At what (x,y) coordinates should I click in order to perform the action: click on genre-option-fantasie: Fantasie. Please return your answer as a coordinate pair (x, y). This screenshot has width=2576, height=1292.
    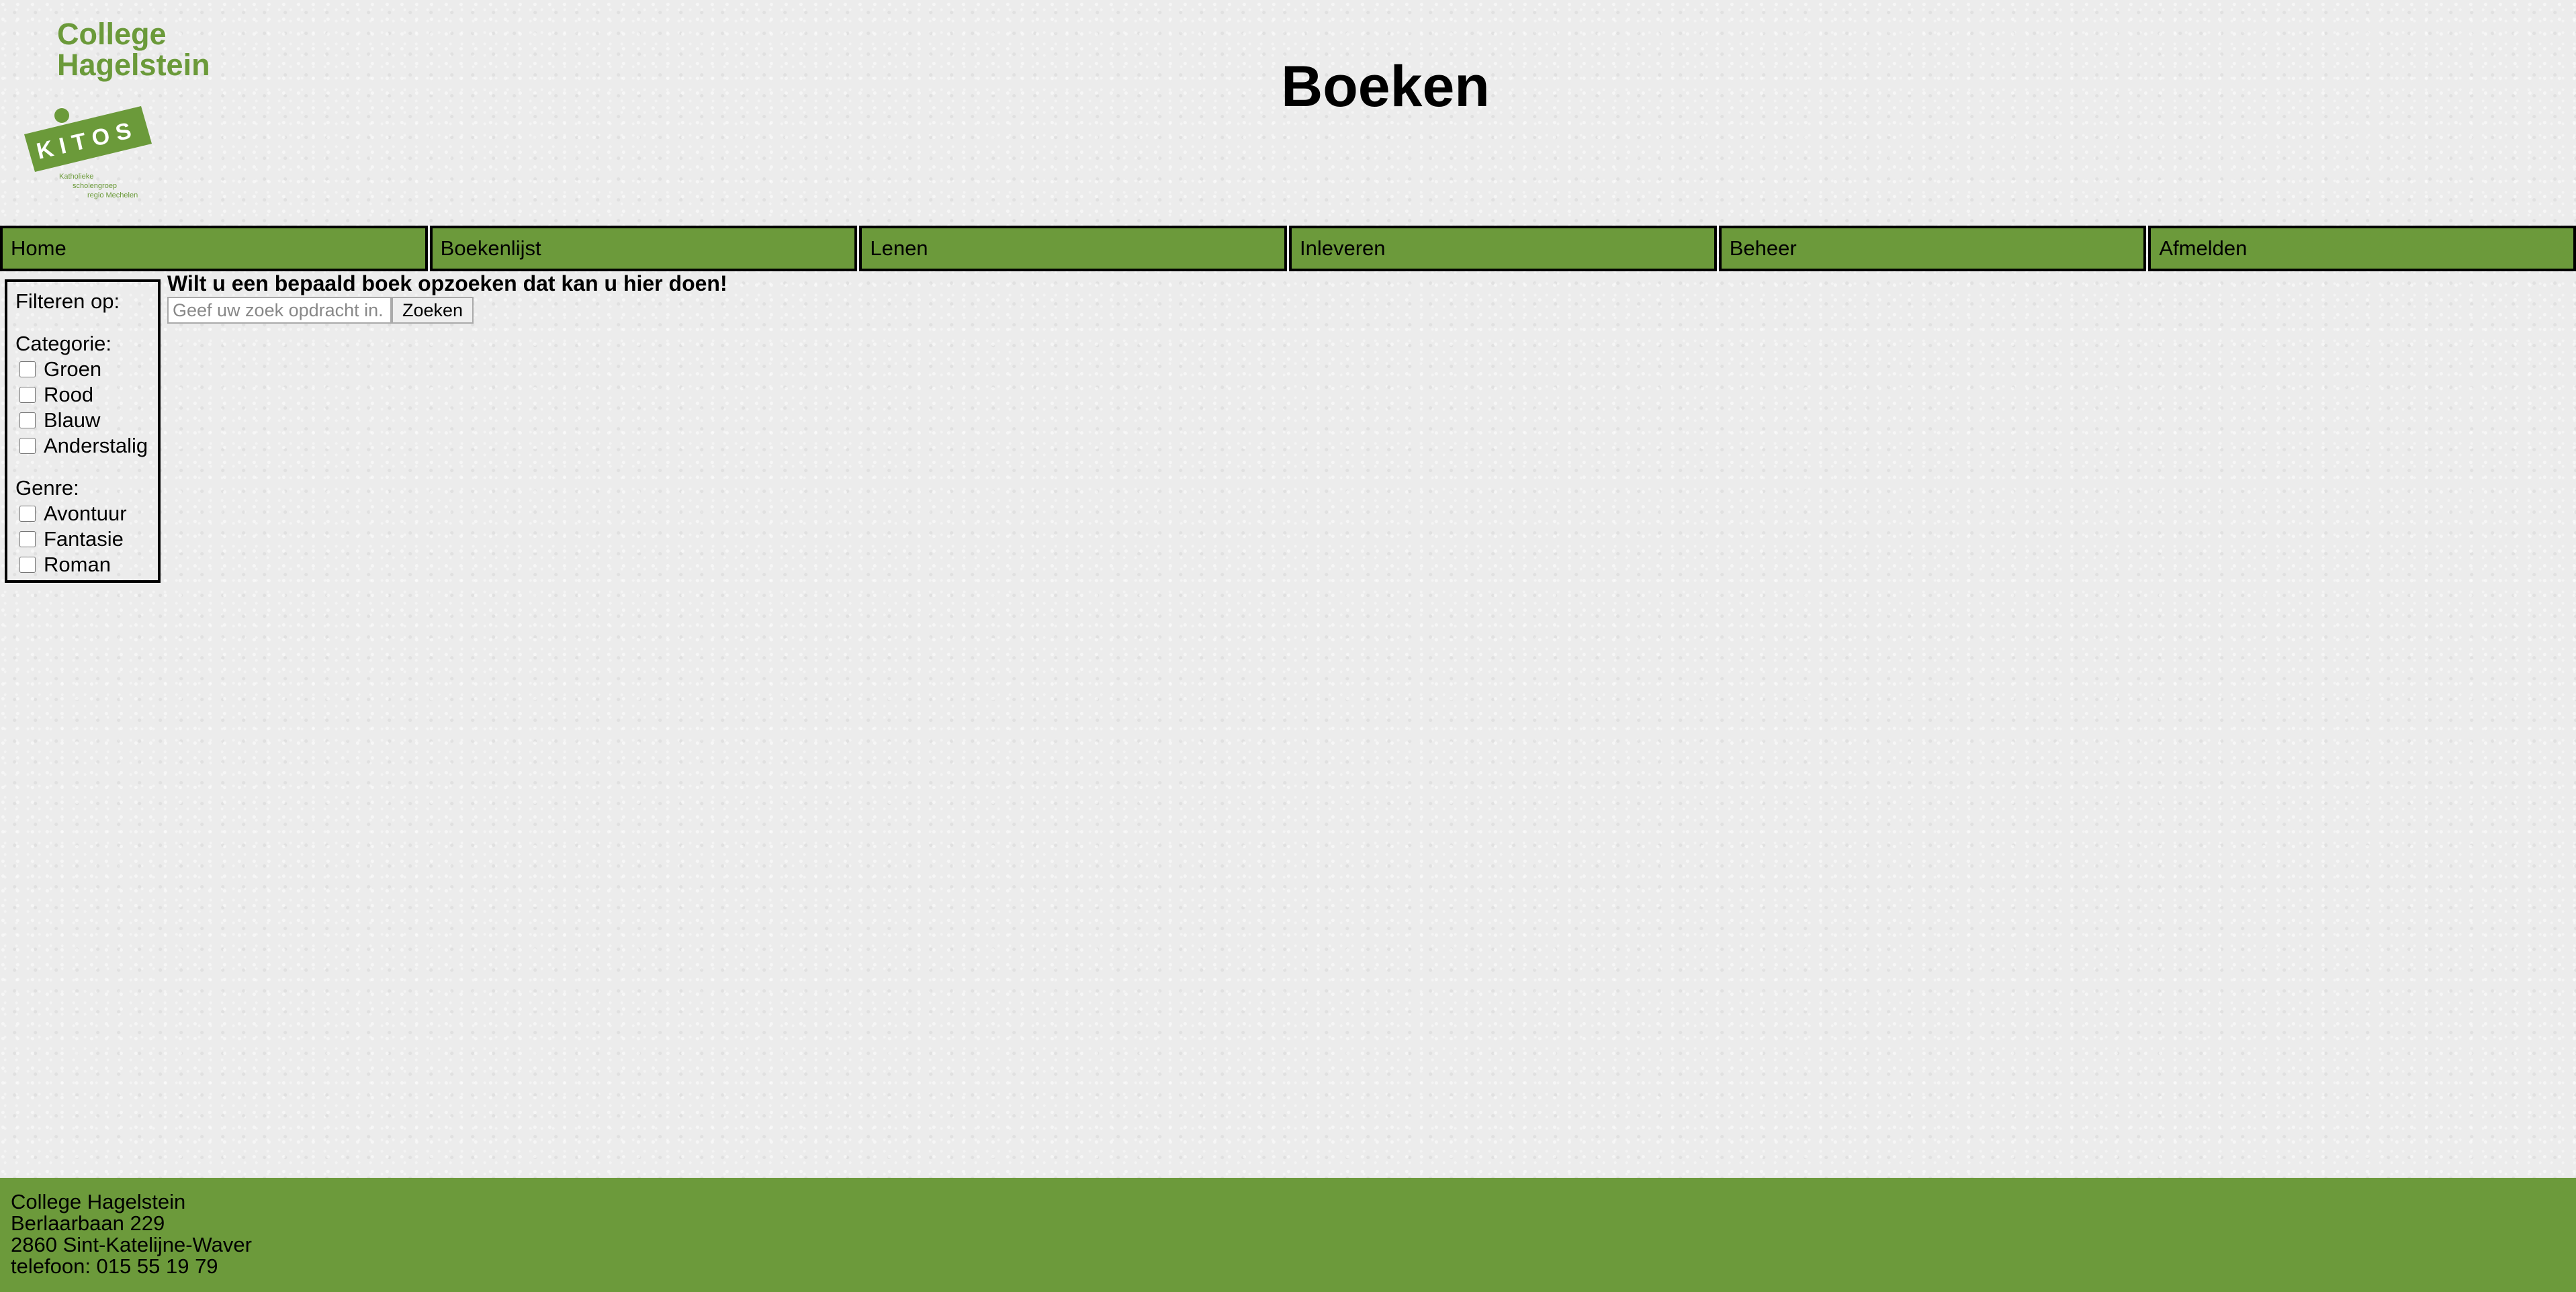
    Looking at the image, I should click on (88, 539).